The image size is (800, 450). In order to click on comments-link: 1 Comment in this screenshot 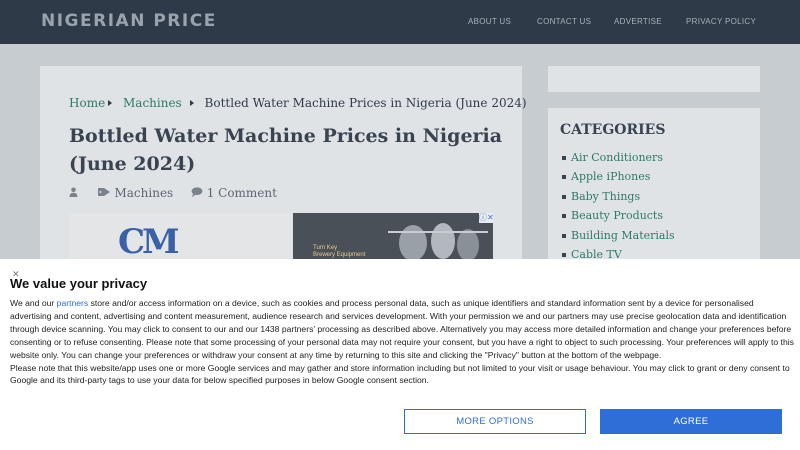, I will do `click(242, 193)`.